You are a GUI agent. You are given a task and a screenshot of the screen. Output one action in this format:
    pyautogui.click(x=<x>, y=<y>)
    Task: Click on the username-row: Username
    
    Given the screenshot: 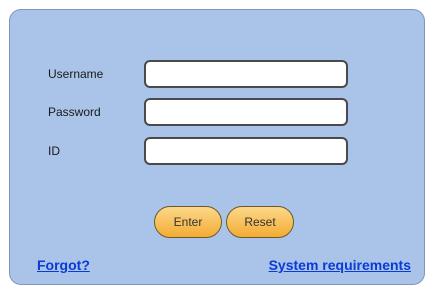 What is the action you would take?
    pyautogui.click(x=217, y=75)
    